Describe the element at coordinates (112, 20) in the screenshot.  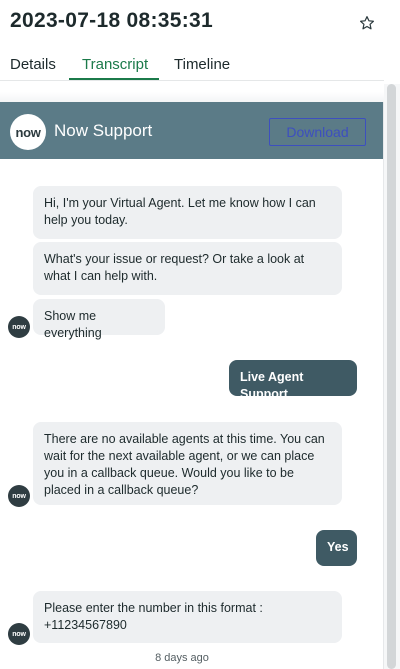
I see `page-title: 2023-07-18 08:35:31` at that location.